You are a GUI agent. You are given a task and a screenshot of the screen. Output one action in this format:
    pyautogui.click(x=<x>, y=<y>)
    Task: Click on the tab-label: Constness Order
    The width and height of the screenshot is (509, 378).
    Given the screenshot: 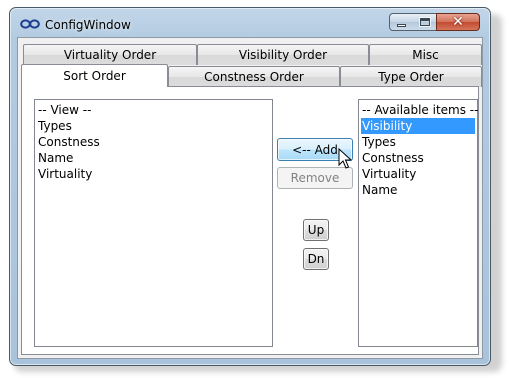 What is the action you would take?
    pyautogui.click(x=254, y=77)
    